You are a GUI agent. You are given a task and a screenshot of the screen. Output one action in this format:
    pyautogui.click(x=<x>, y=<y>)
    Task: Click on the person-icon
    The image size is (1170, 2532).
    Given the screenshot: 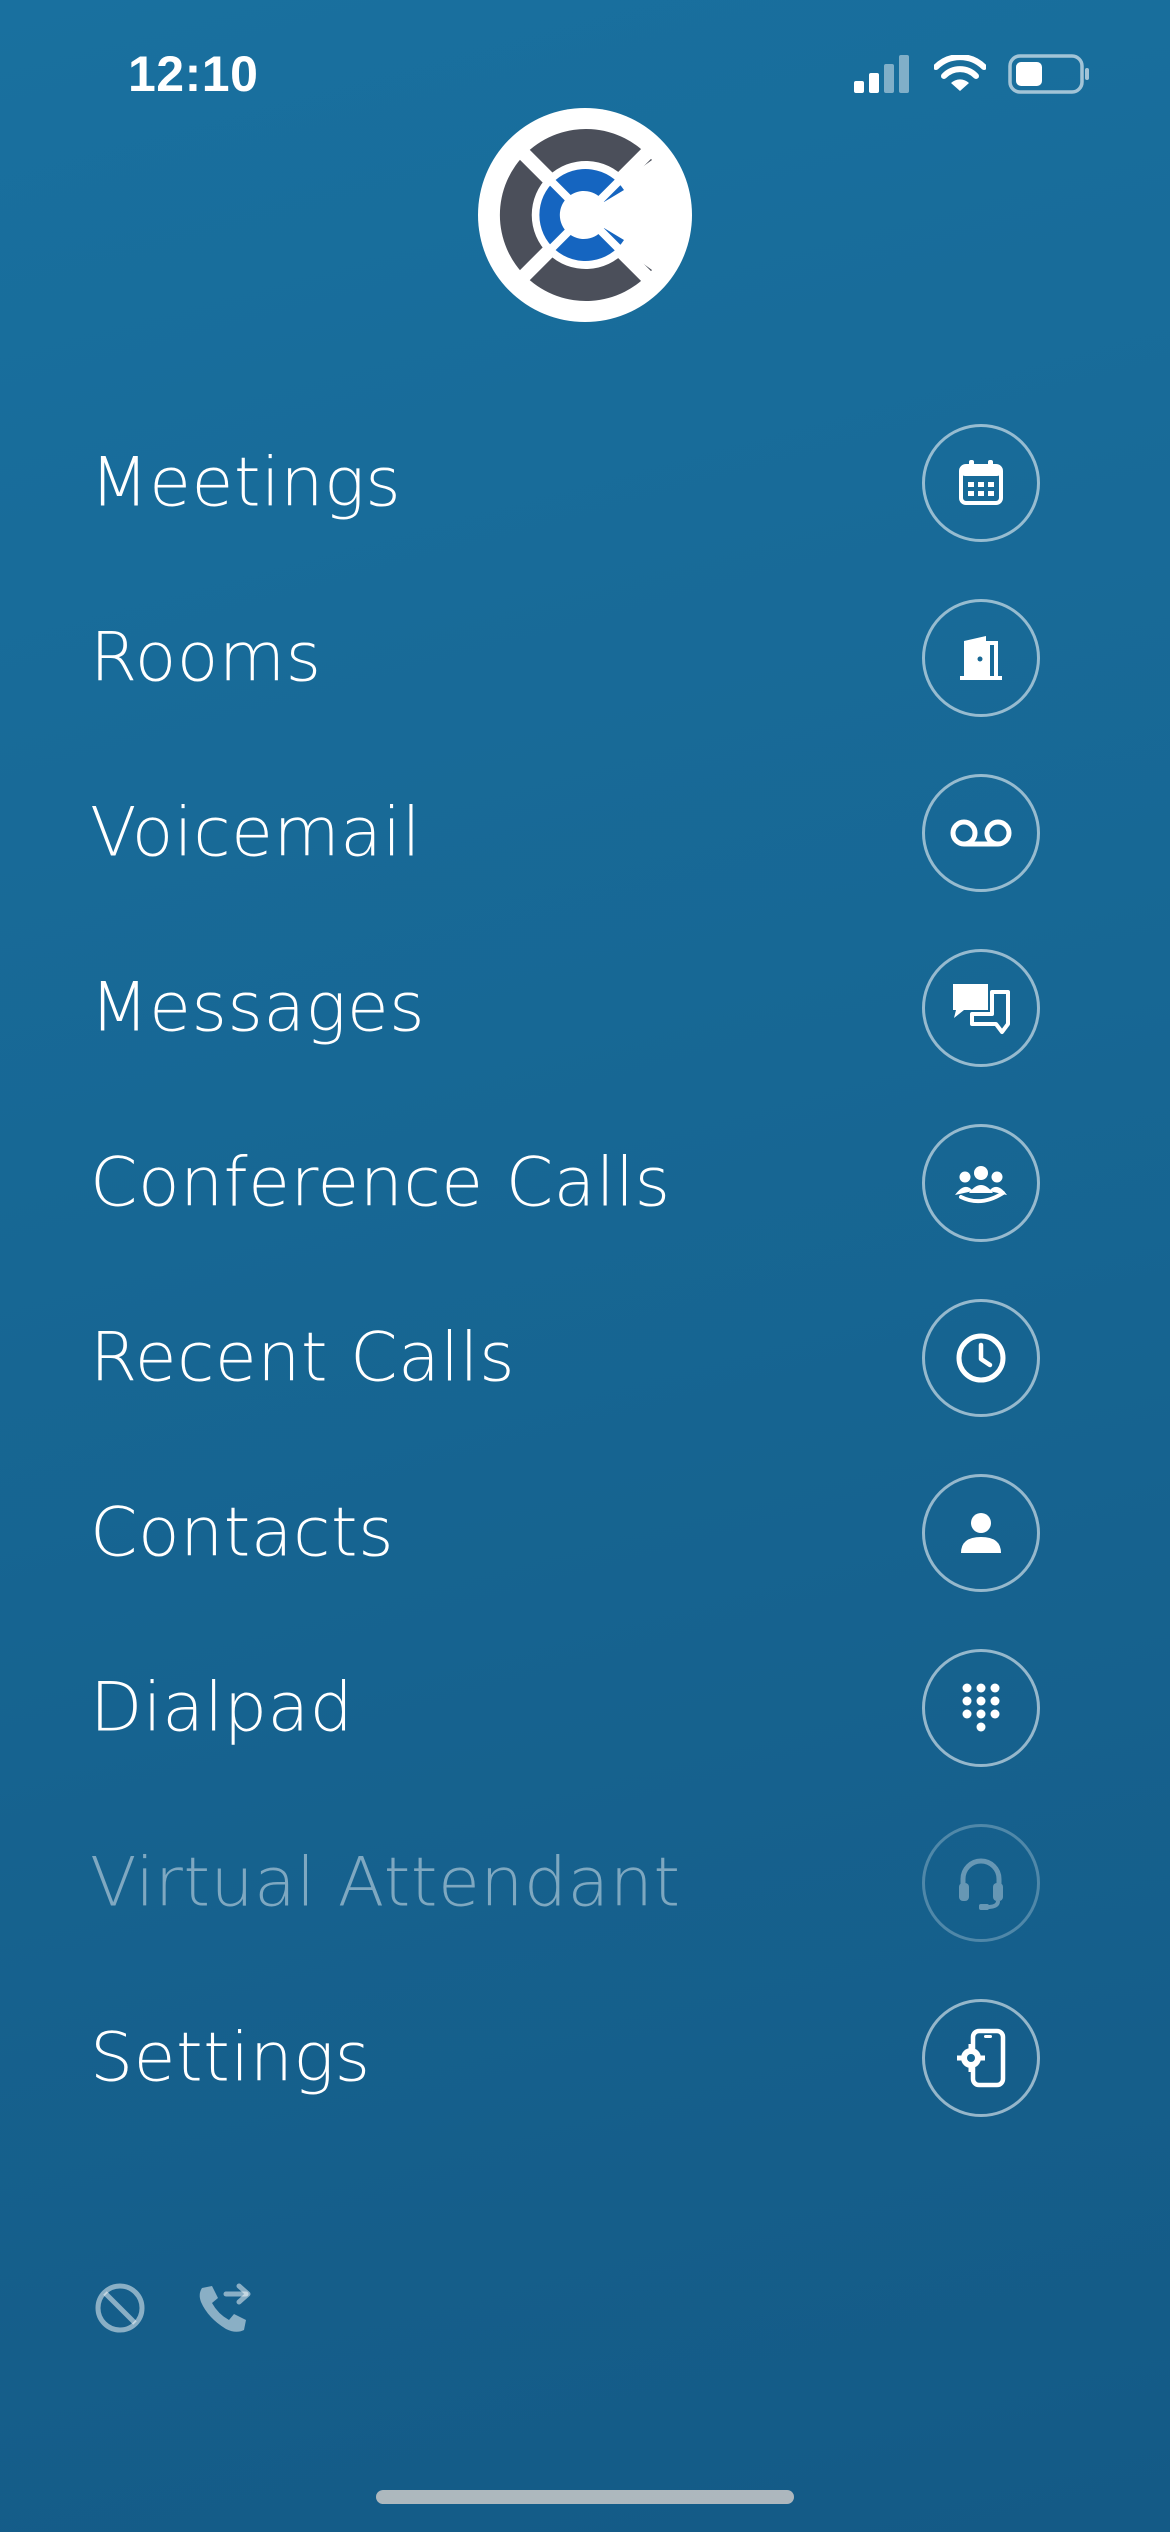 What is the action you would take?
    pyautogui.click(x=981, y=1533)
    